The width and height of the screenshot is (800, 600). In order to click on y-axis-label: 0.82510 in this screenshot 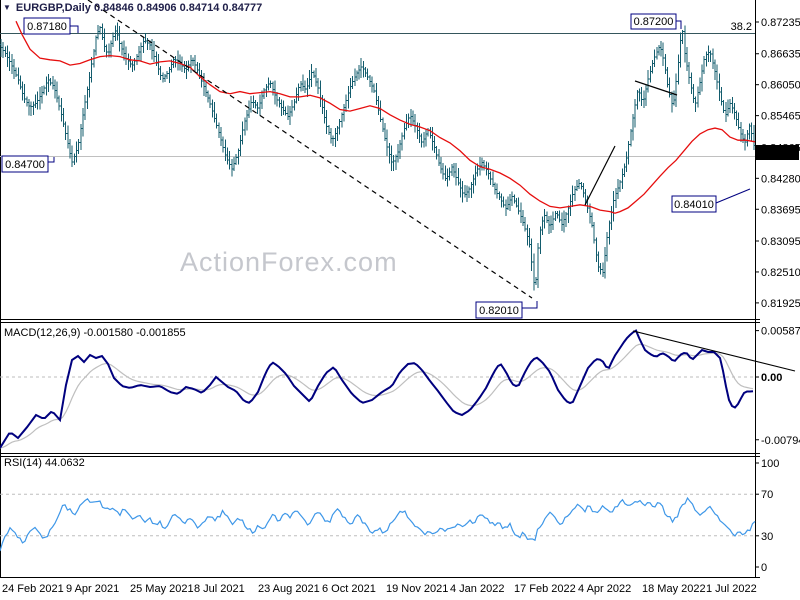, I will do `click(780, 273)`.